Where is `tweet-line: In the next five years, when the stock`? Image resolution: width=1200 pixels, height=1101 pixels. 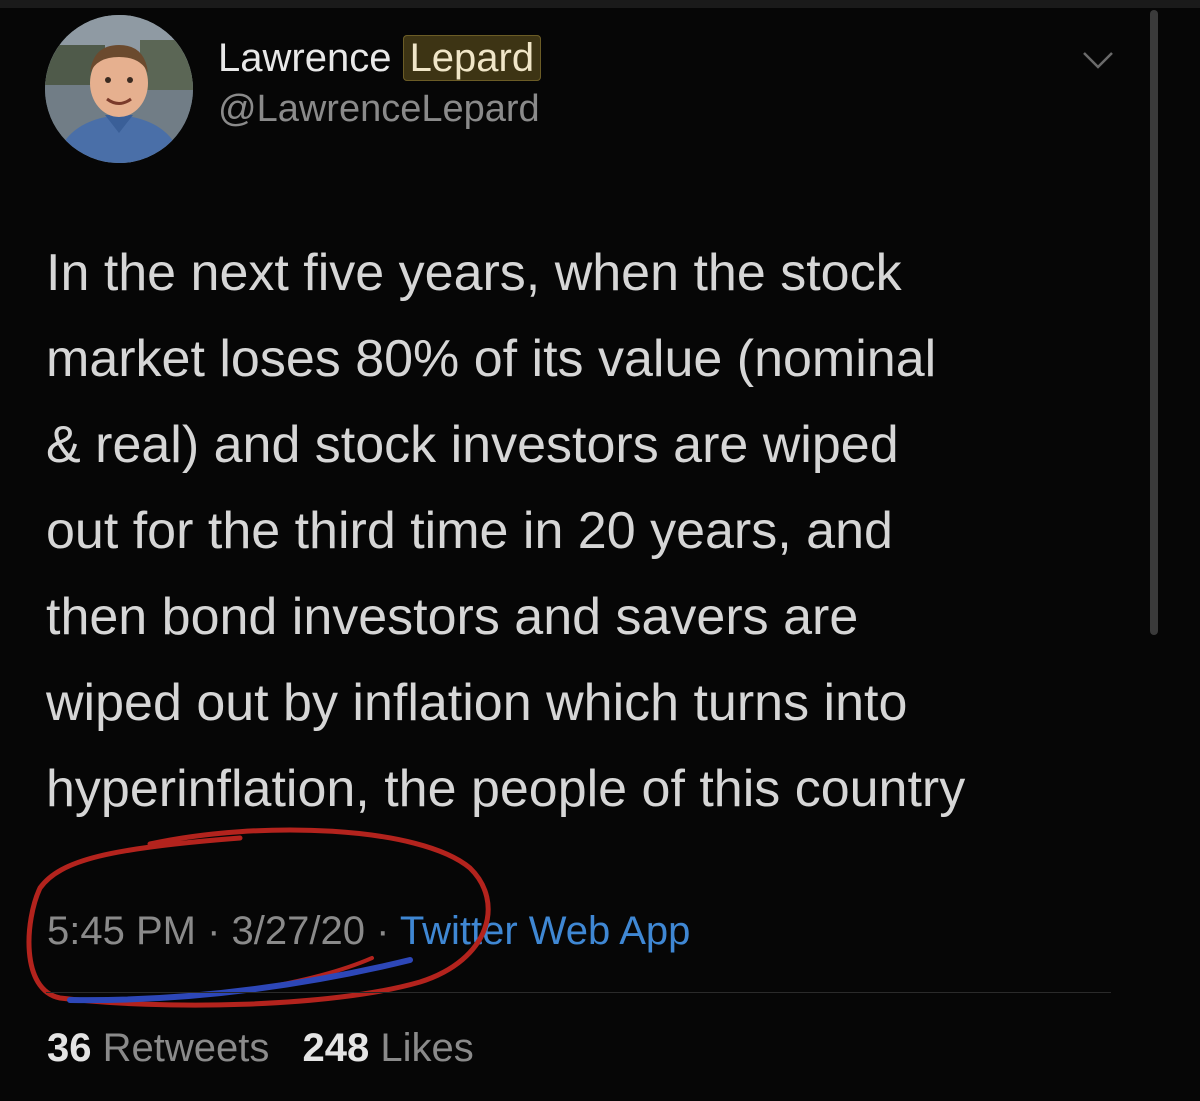
tweet-line: In the next five years, when the stock is located at coordinates (474, 273).